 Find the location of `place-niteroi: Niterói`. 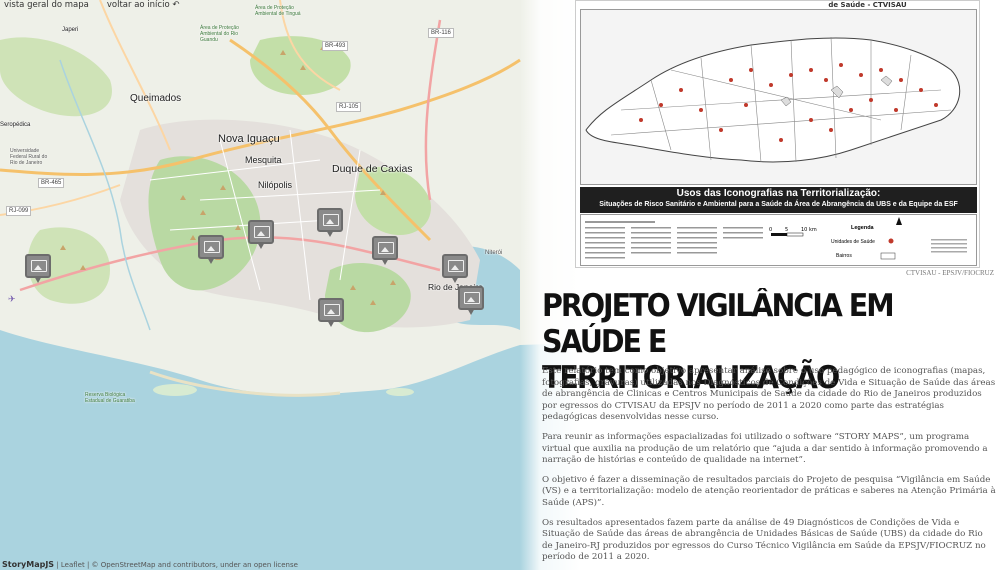

place-niteroi: Niterói is located at coordinates (494, 253).